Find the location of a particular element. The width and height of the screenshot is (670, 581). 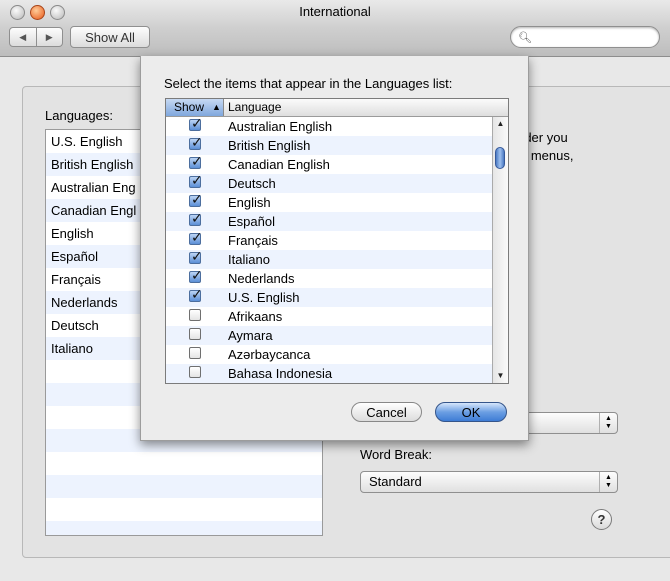

language-name: Français is located at coordinates (253, 240).